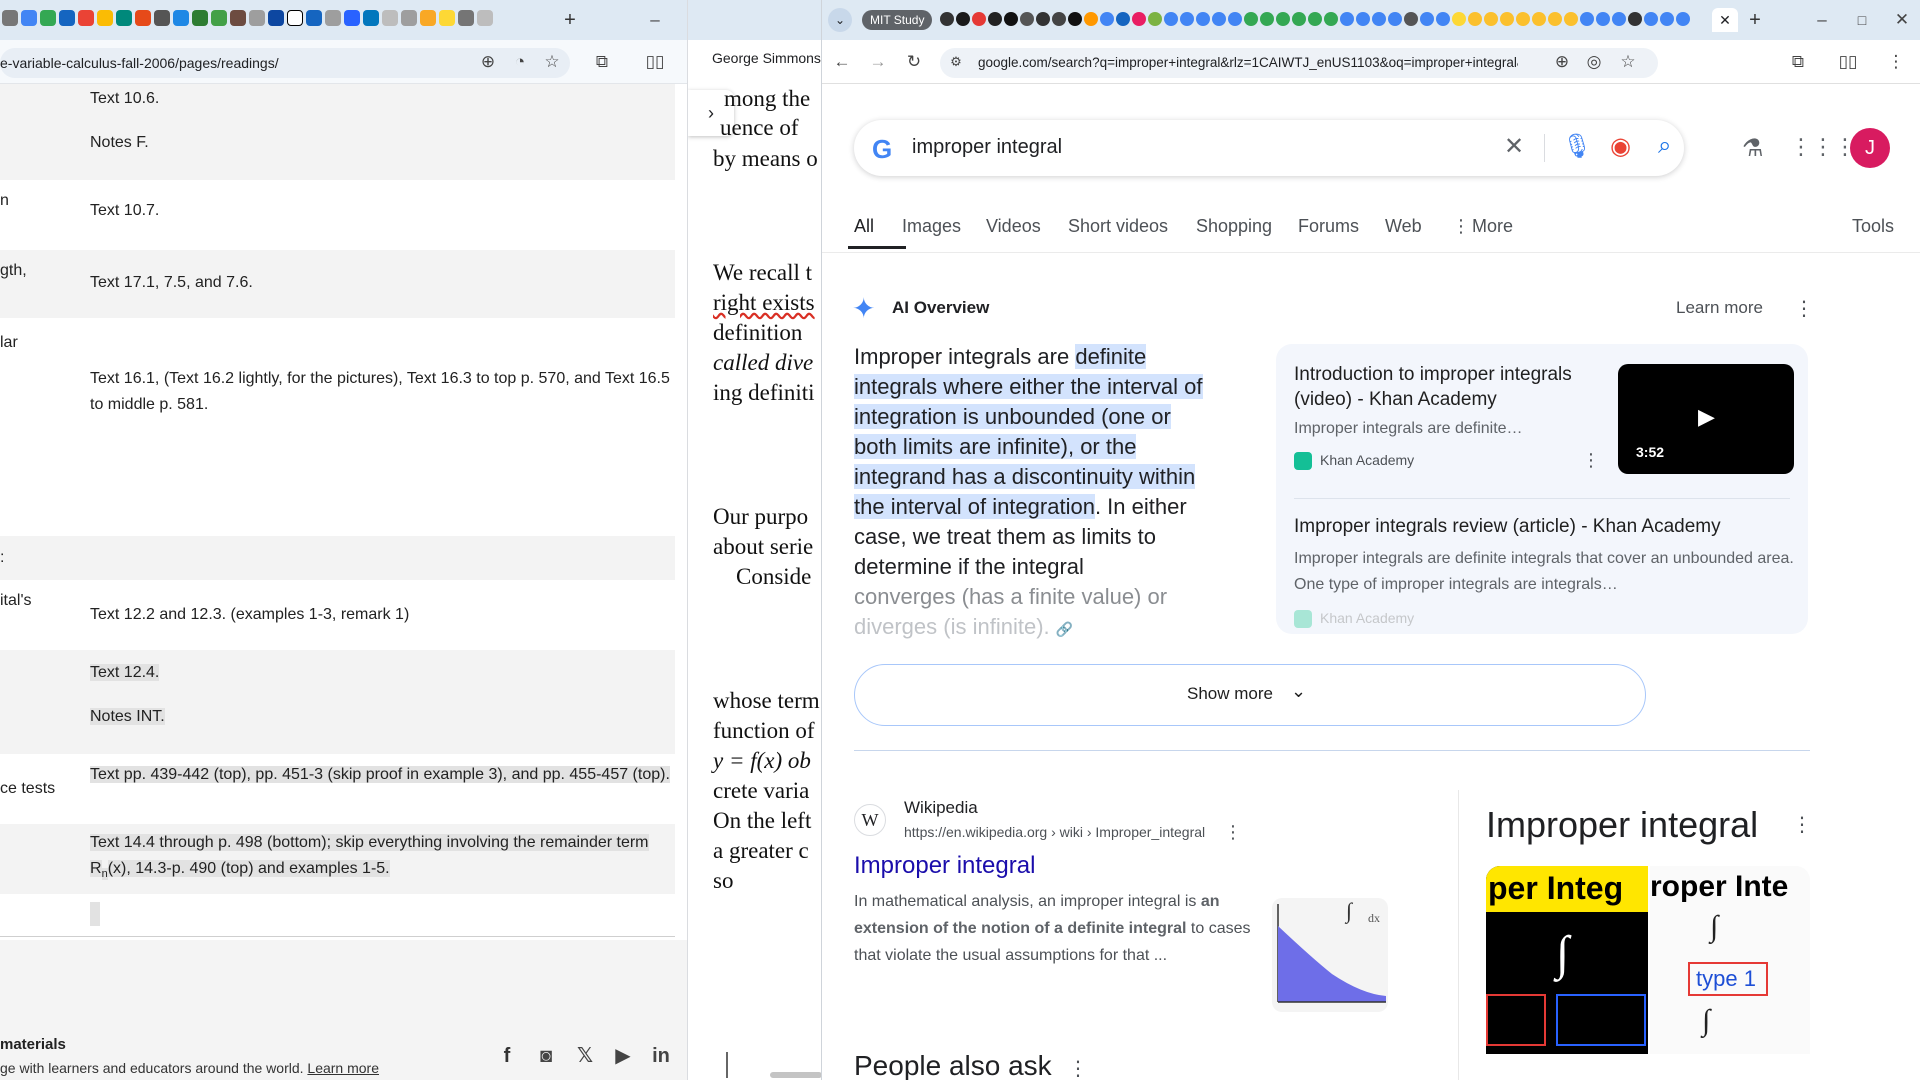  I want to click on knowledge-image-2: roper Inte ∫ type 1 ∫, so click(1730, 960).